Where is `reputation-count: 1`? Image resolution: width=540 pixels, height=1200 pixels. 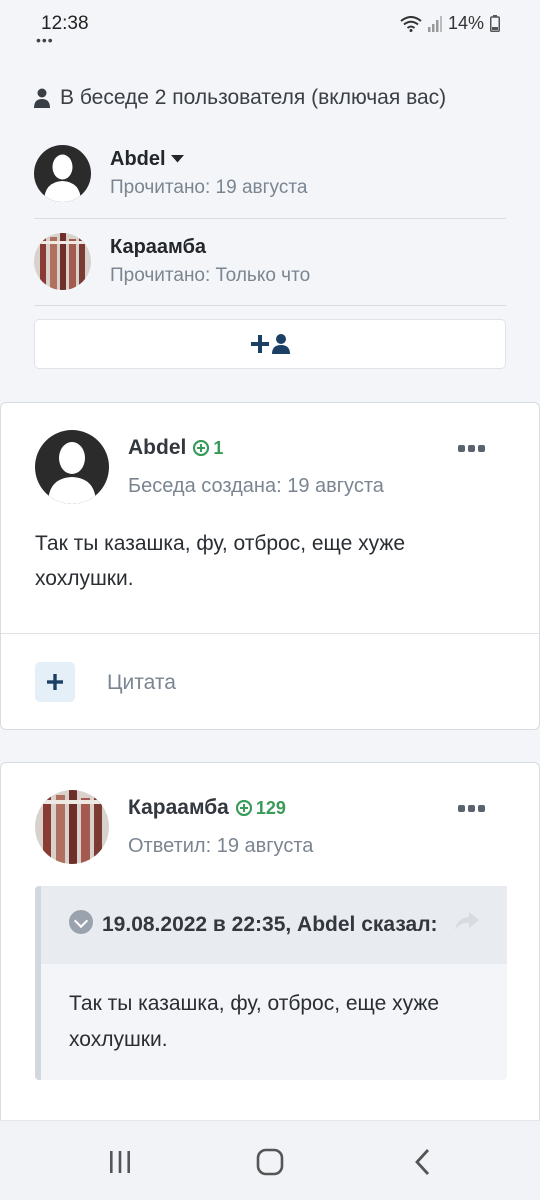
reputation-count: 1 is located at coordinates (218, 447).